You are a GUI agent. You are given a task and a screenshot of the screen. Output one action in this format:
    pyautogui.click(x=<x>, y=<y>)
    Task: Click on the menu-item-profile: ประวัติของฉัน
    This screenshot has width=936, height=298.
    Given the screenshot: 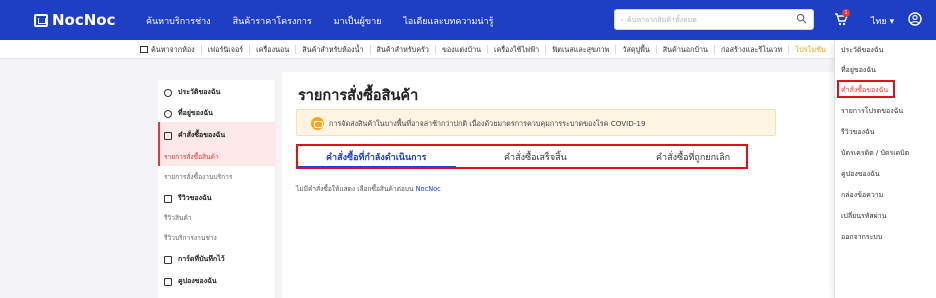 What is the action you would take?
    pyautogui.click(x=862, y=50)
    